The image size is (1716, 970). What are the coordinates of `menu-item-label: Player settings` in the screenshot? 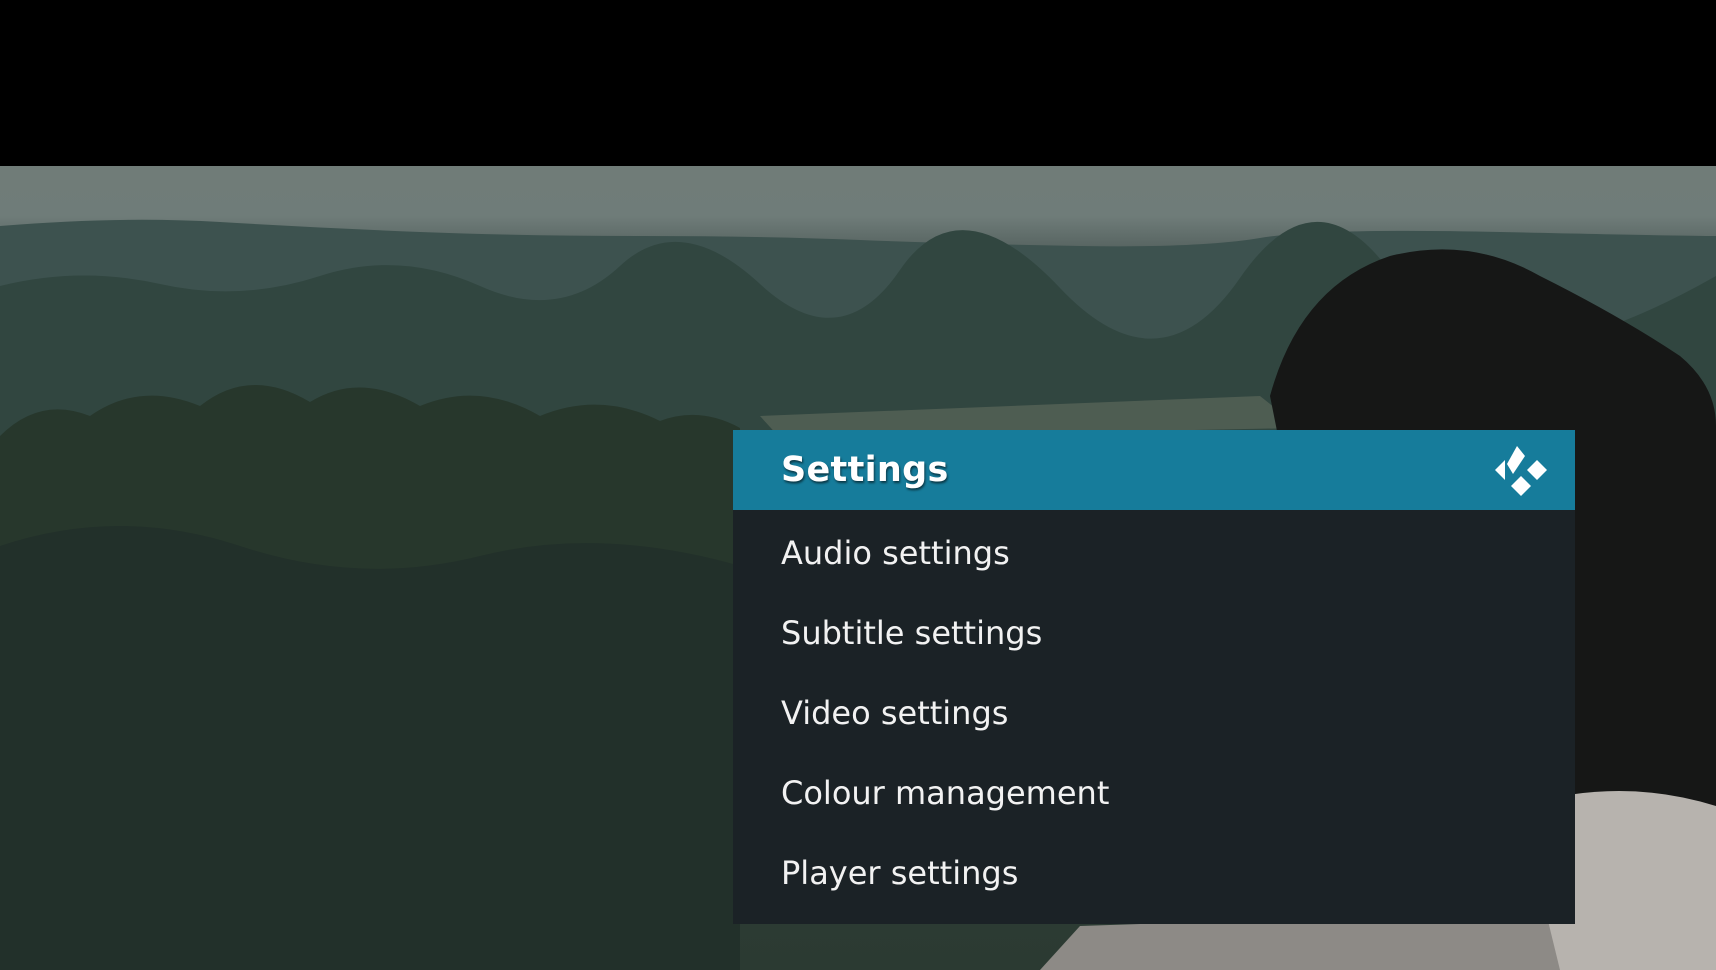 It's located at (900, 873).